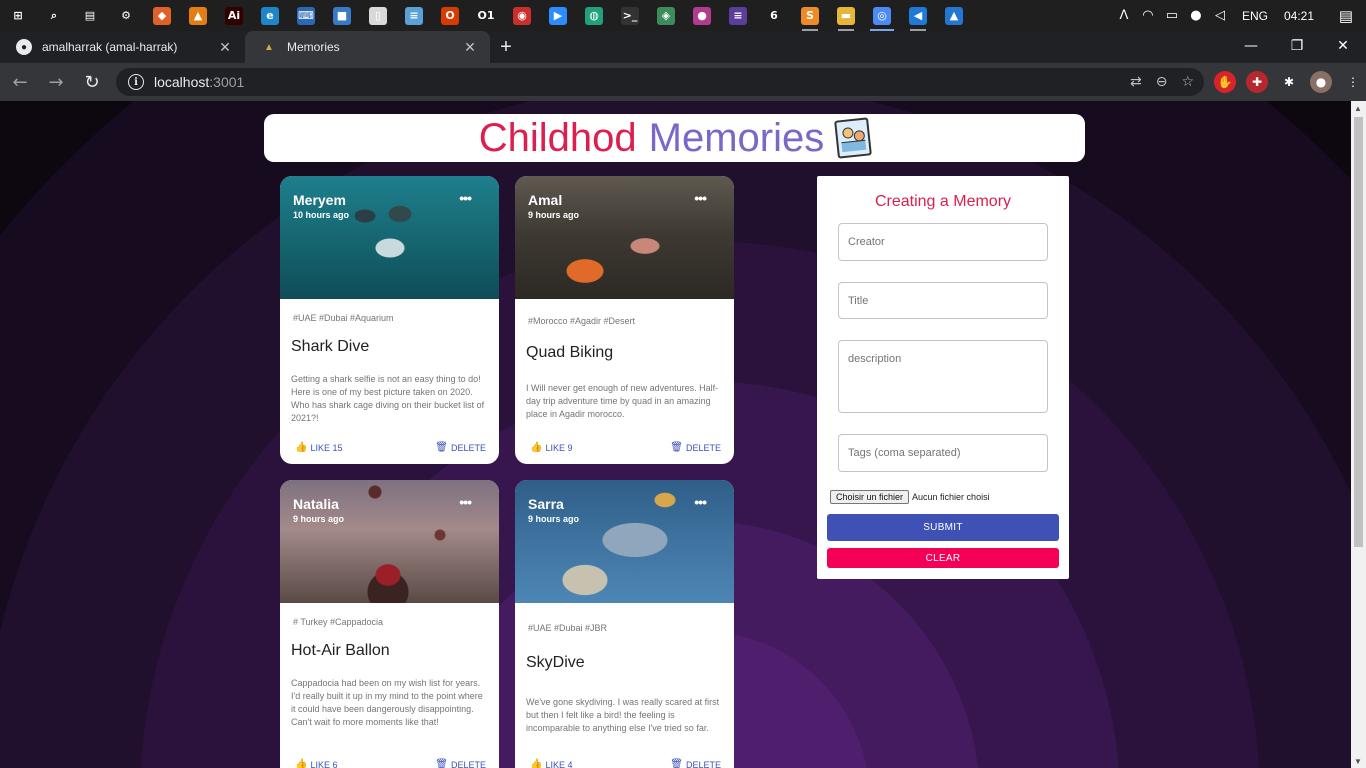 The height and width of the screenshot is (768, 1366). I want to click on taskbar-photos-button: ▲, so click(954, 15).